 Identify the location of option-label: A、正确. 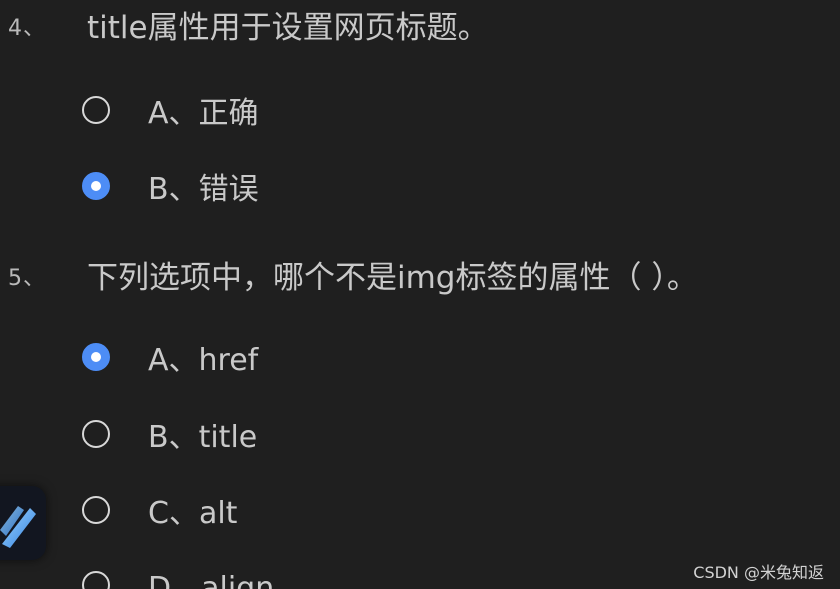
(203, 113).